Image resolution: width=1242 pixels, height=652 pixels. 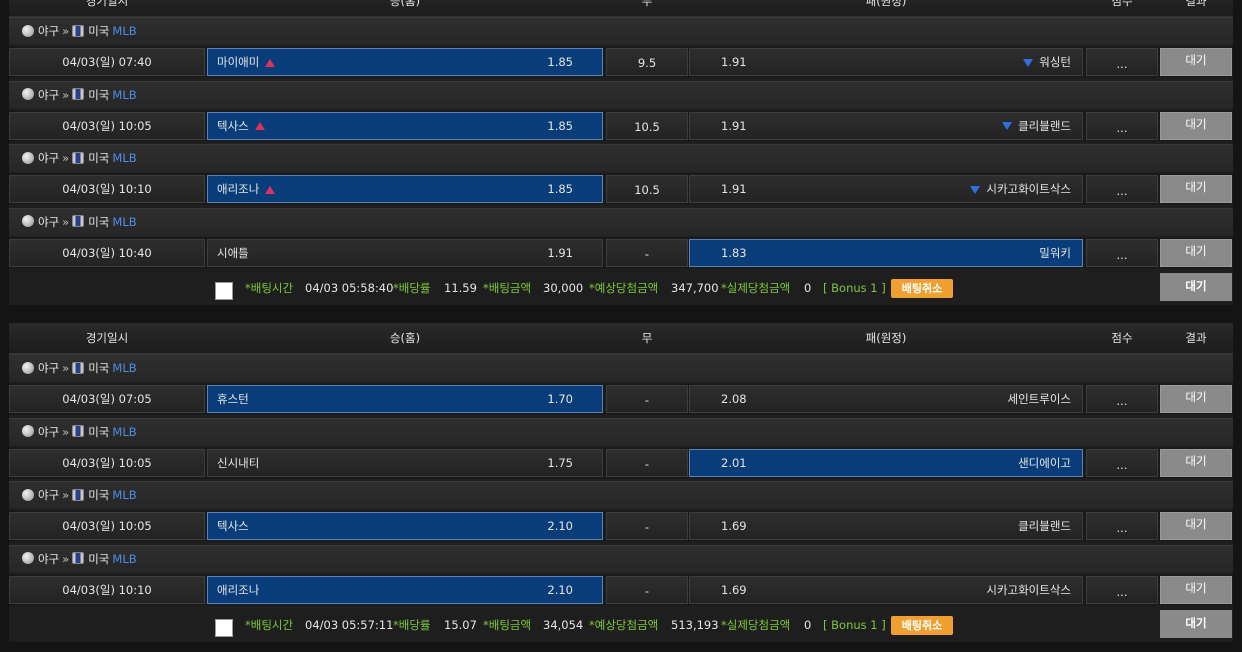 What do you see at coordinates (560, 252) in the screenshot?
I see `home-odds: 1.91` at bounding box center [560, 252].